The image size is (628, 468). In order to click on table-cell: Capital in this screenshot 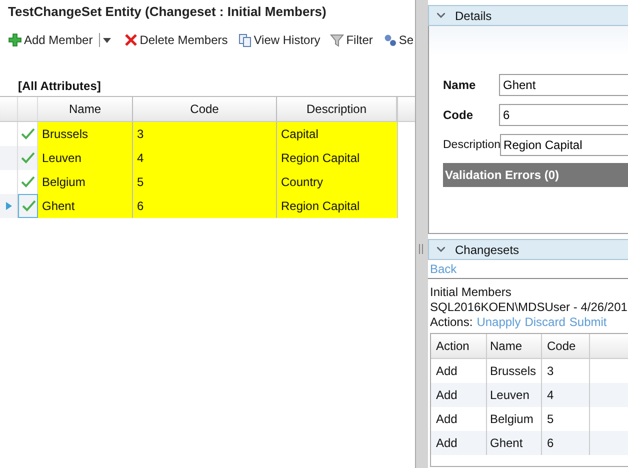, I will do `click(337, 134)`.